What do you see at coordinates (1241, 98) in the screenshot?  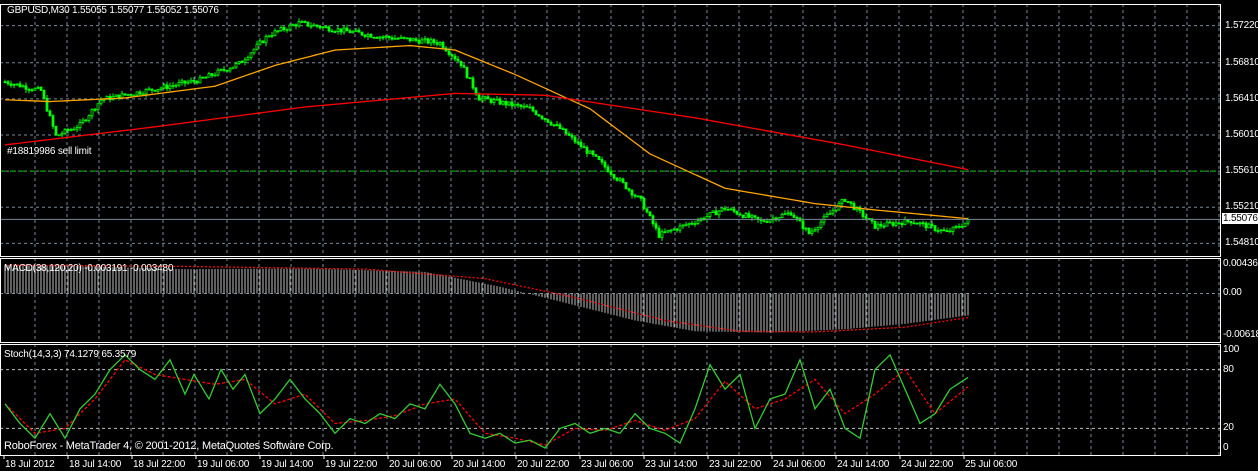 I see `price-tick: 1.56410` at bounding box center [1241, 98].